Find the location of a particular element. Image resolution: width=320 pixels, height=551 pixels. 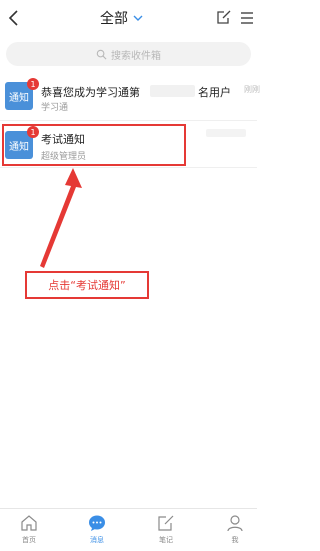

tab-label: 首页 is located at coordinates (29, 540).